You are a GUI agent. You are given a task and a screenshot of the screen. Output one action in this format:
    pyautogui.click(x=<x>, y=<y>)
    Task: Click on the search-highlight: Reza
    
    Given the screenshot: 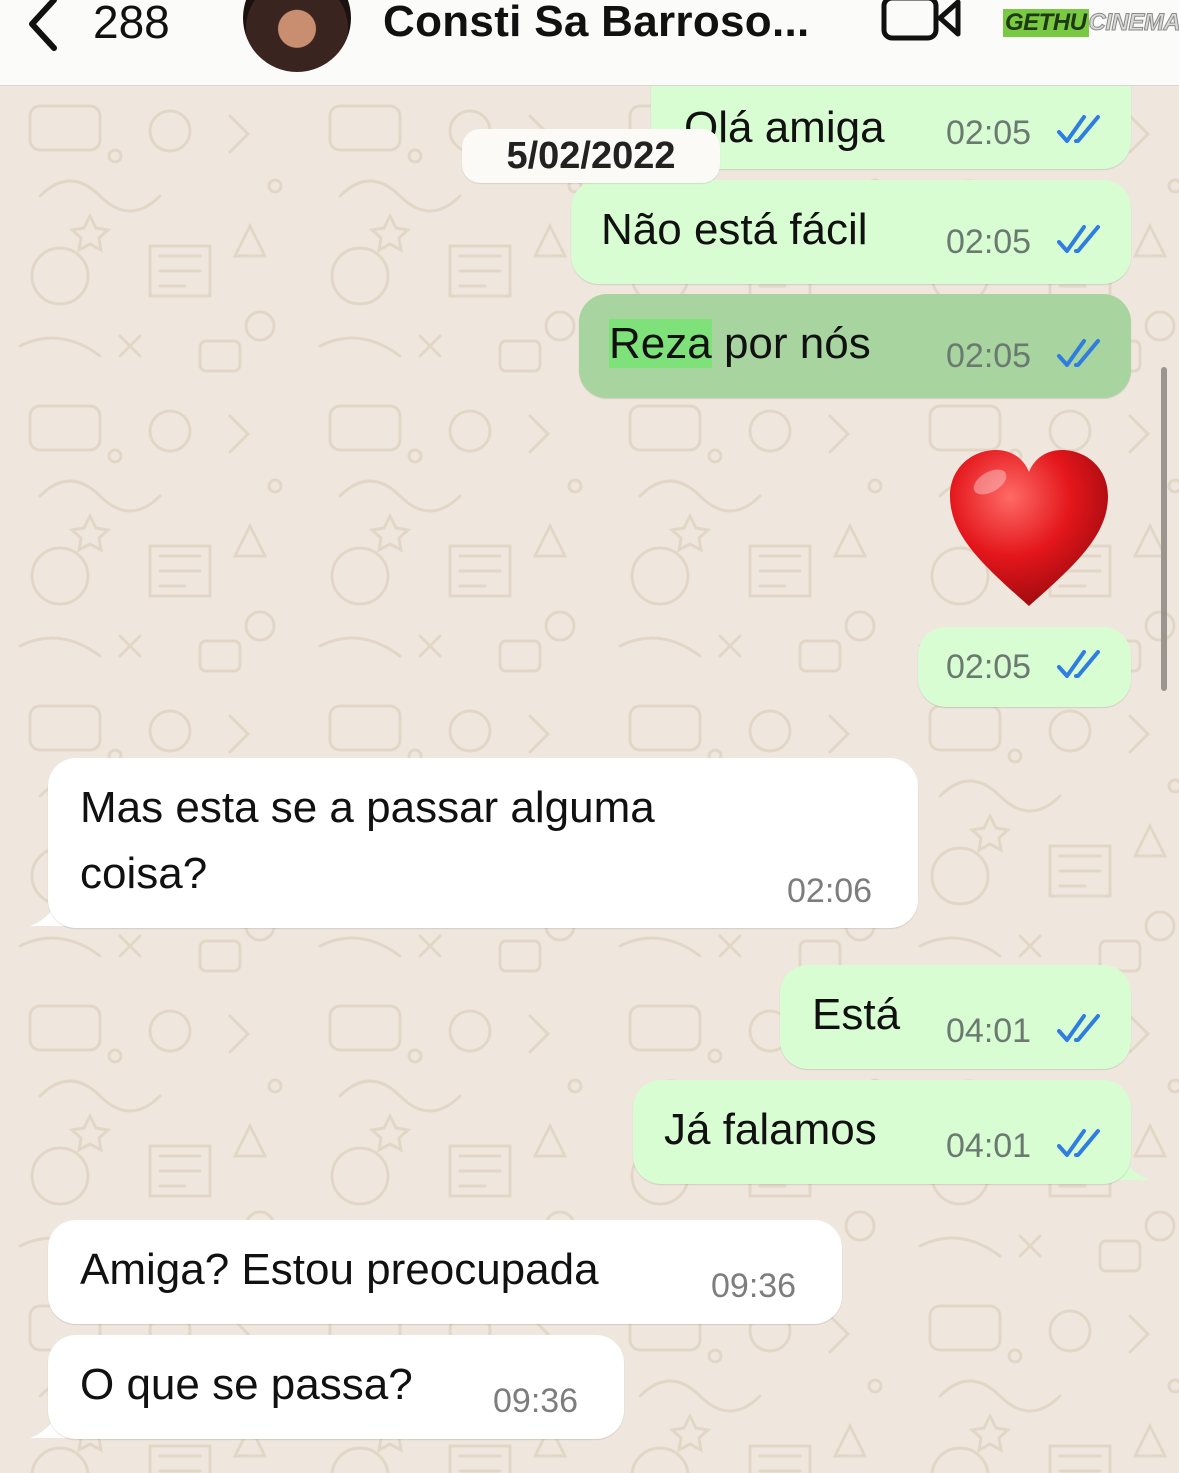 What is the action you would take?
    pyautogui.click(x=660, y=343)
    